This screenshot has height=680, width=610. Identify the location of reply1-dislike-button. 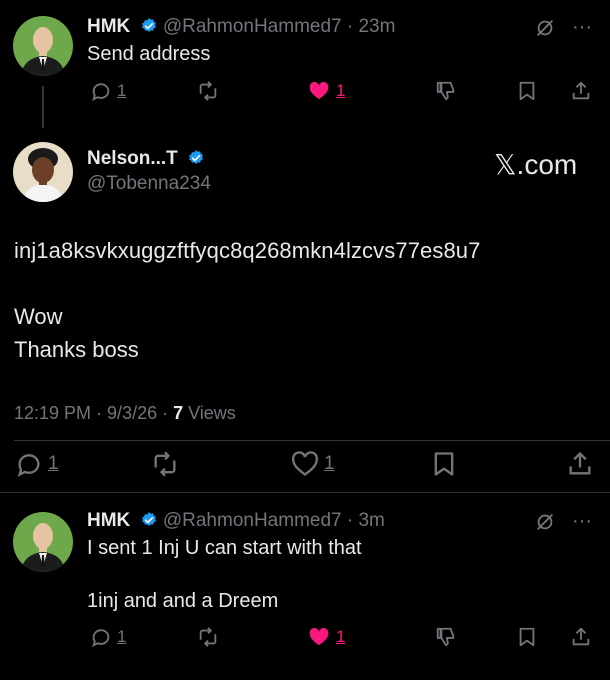
(446, 91).